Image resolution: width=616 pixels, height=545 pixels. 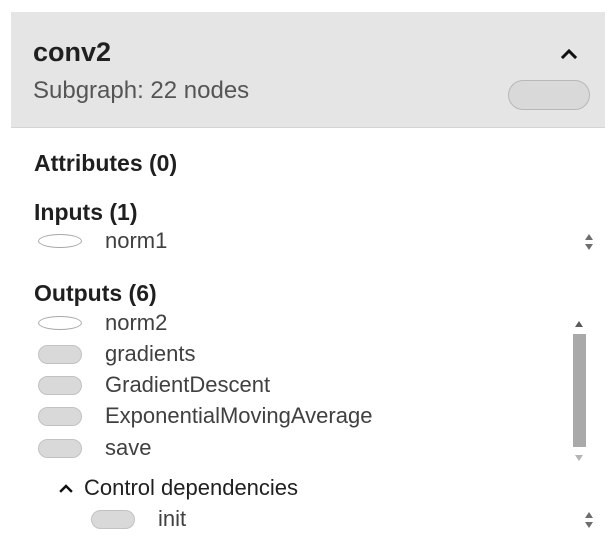 I want to click on input-item-norm1: norm1, so click(x=102, y=241).